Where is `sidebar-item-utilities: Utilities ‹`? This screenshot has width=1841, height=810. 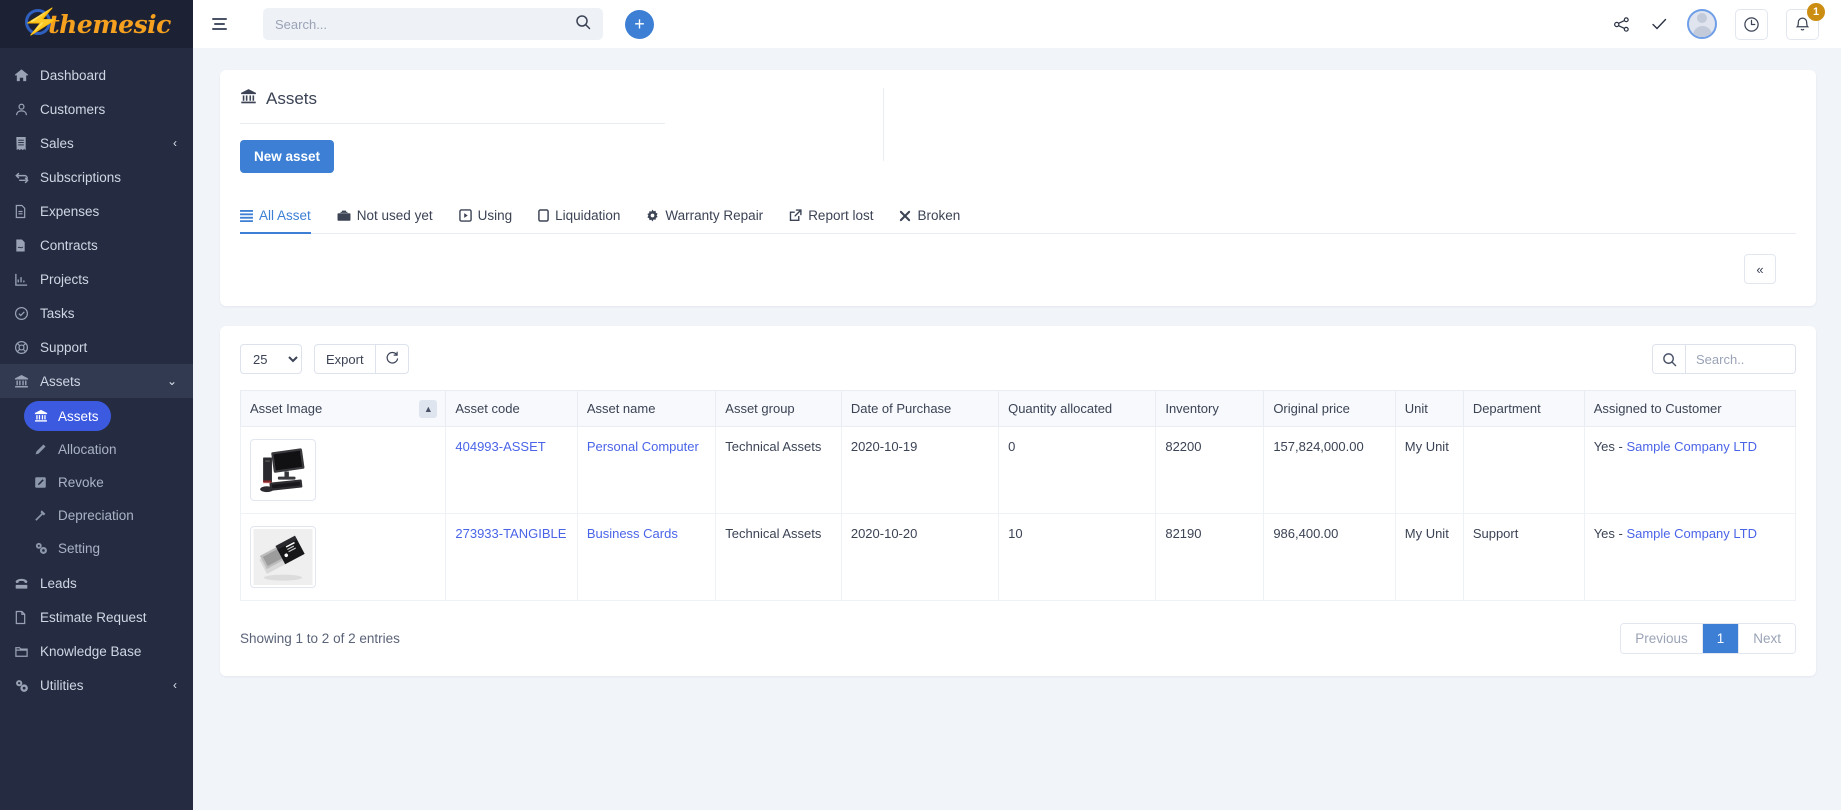 sidebar-item-utilities: Utilities ‹ is located at coordinates (96, 685).